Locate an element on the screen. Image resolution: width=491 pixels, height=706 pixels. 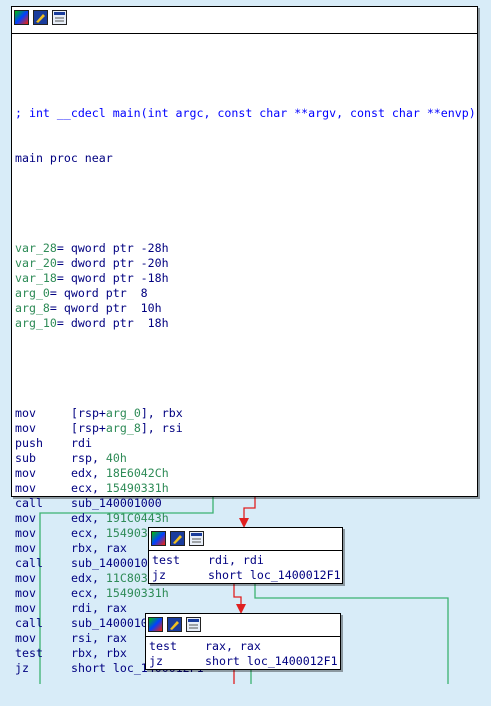
operands: rsp, 40h is located at coordinates (99, 458).